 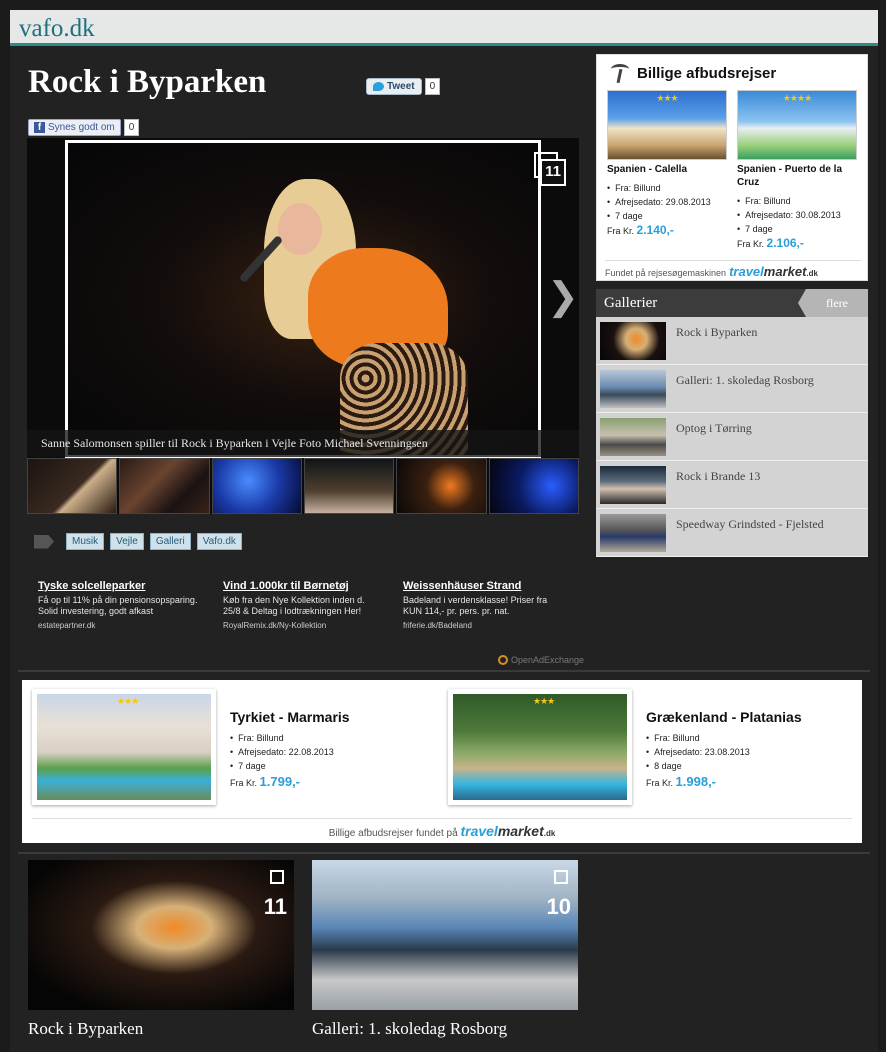 I want to click on facebook-like-widget: f Synes godt om 0, so click(x=84, y=127).